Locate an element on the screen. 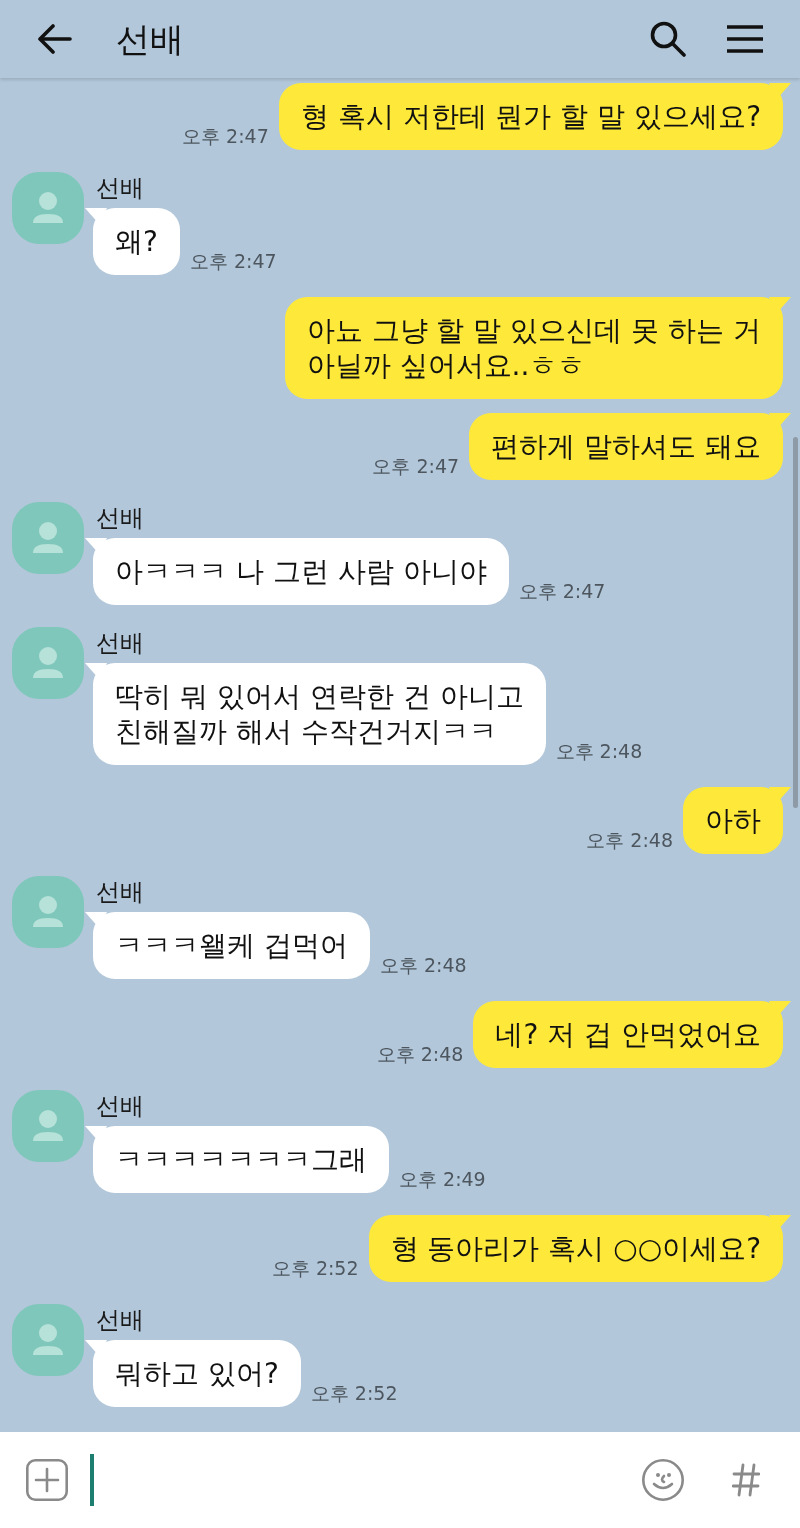 This screenshot has width=800, height=1528. smiley-icon is located at coordinates (663, 1480).